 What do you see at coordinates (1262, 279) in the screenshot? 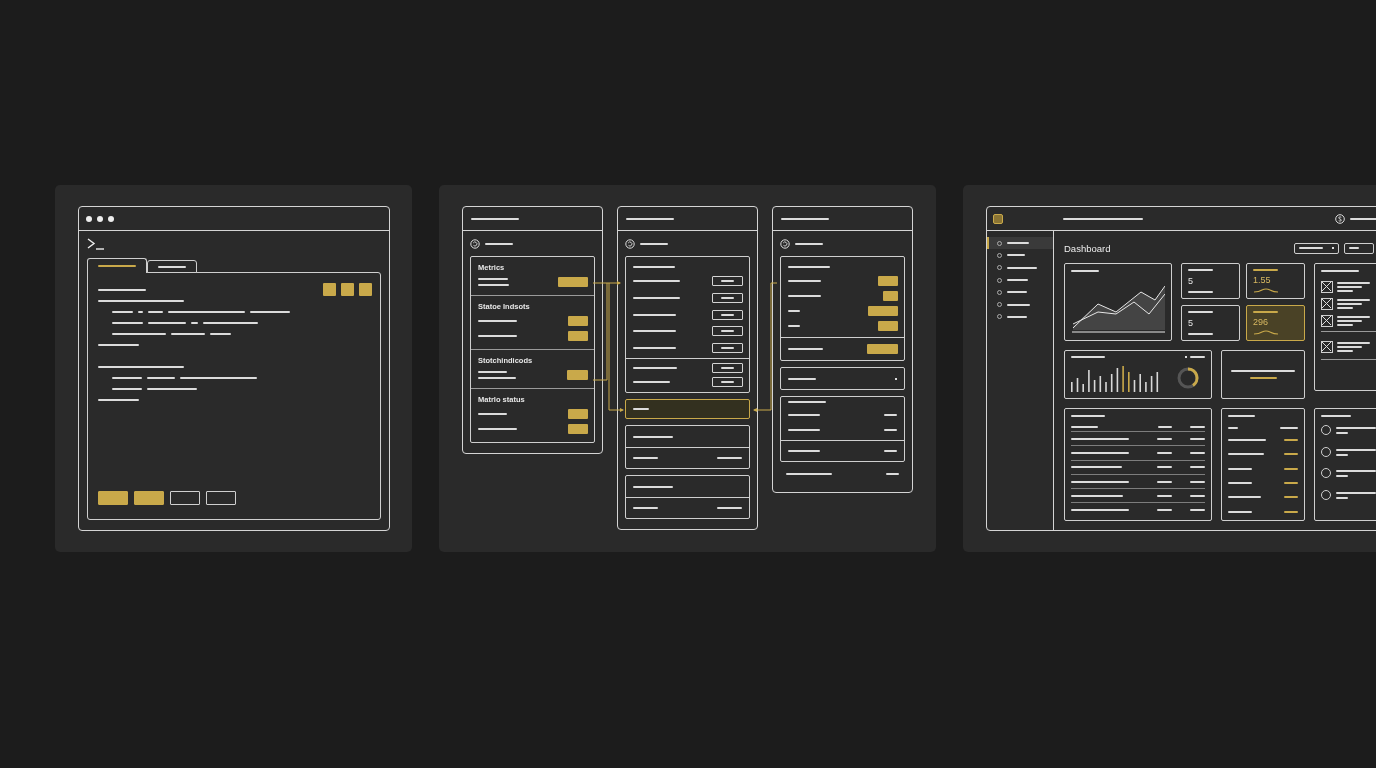
I see `stat-value: 1.55` at bounding box center [1262, 279].